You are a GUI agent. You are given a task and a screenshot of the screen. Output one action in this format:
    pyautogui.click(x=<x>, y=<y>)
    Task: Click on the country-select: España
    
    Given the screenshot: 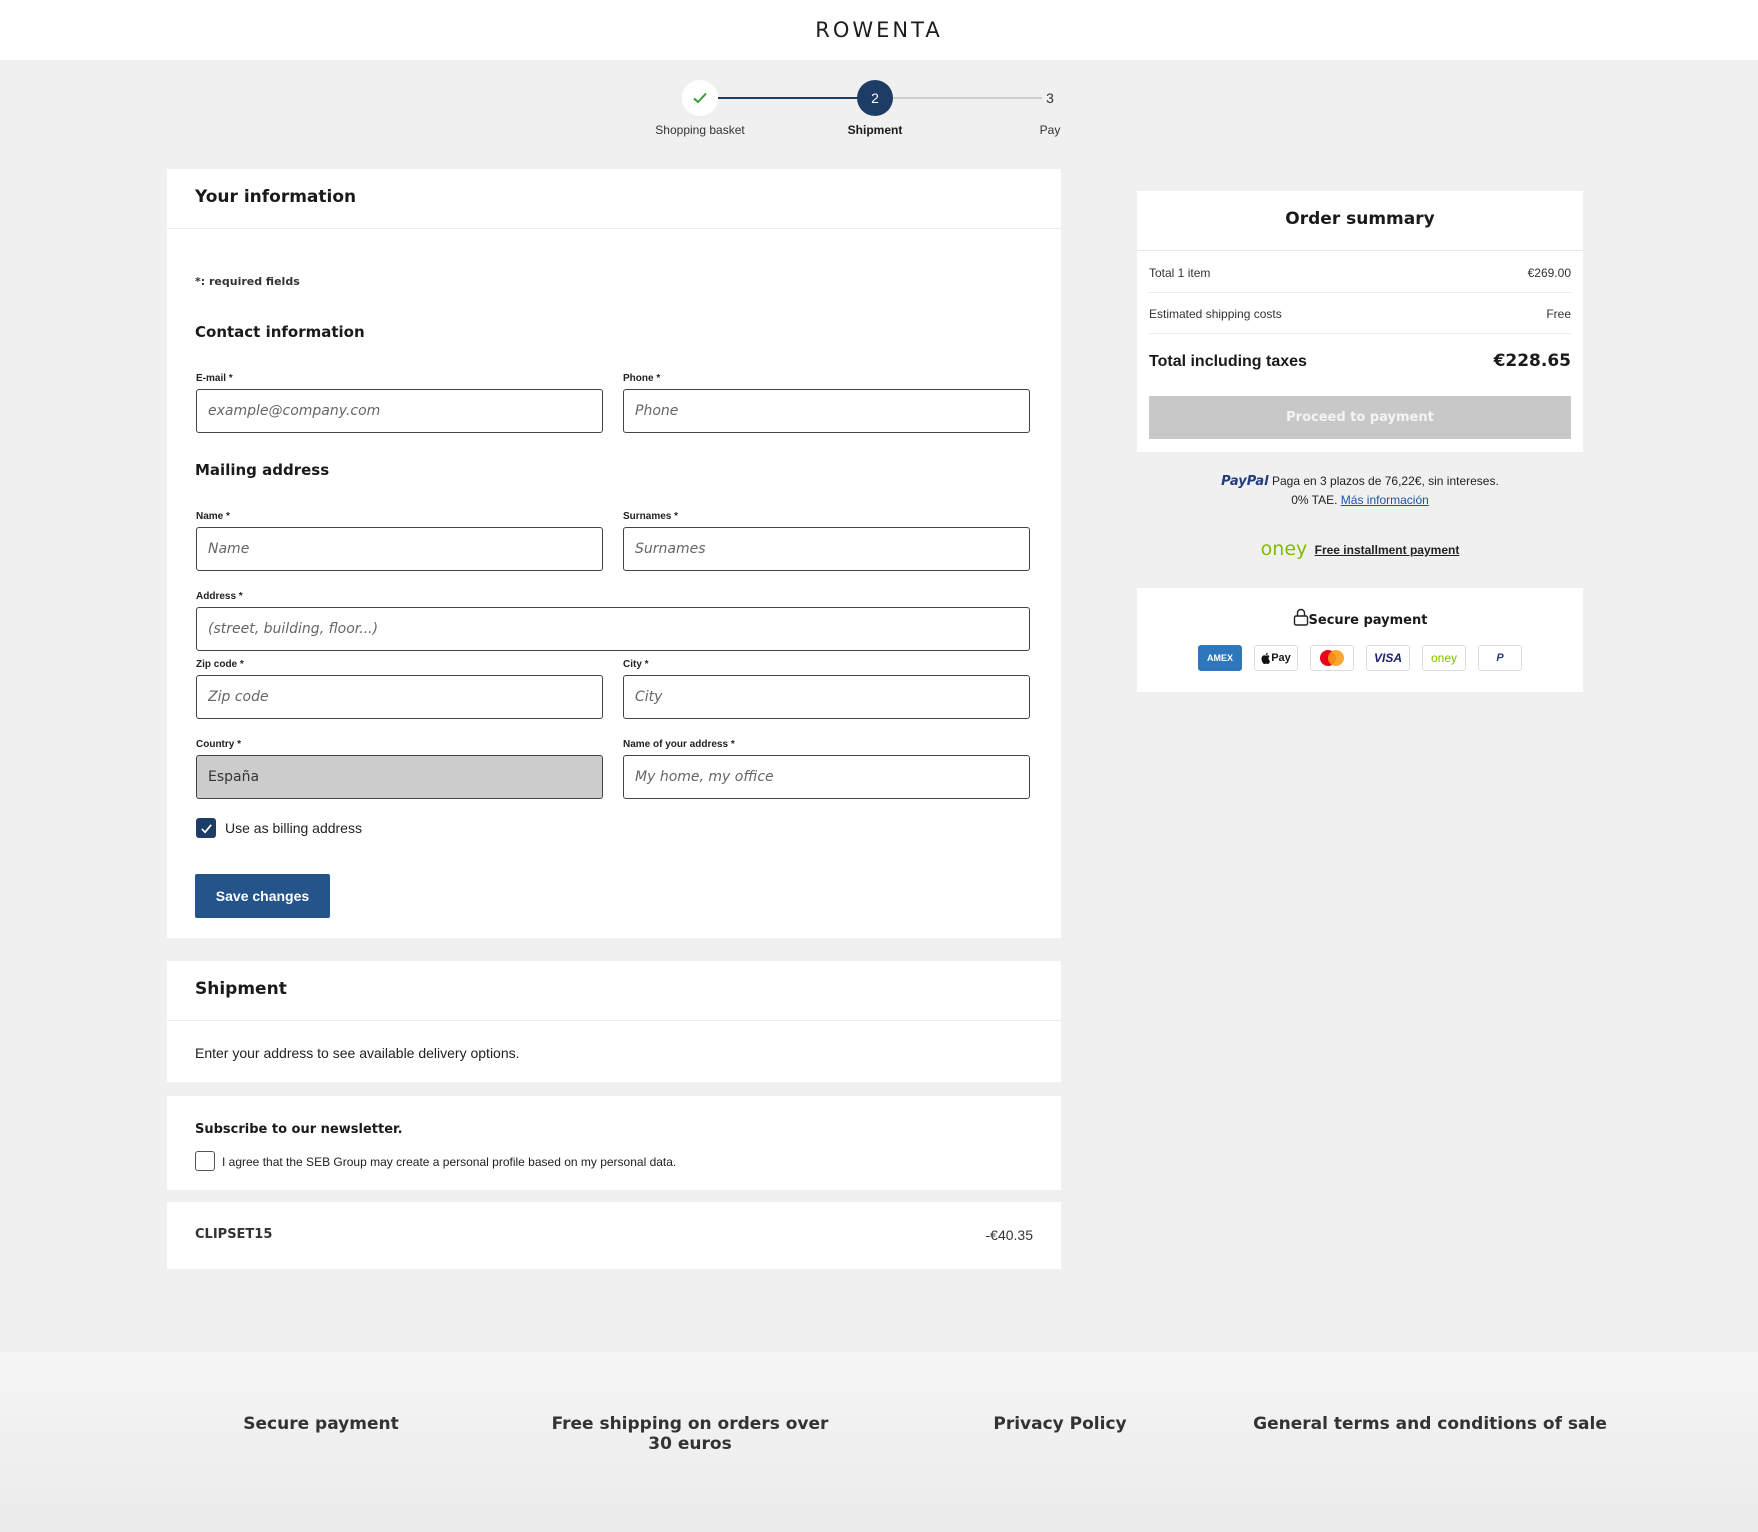 What is the action you would take?
    pyautogui.click(x=399, y=777)
    